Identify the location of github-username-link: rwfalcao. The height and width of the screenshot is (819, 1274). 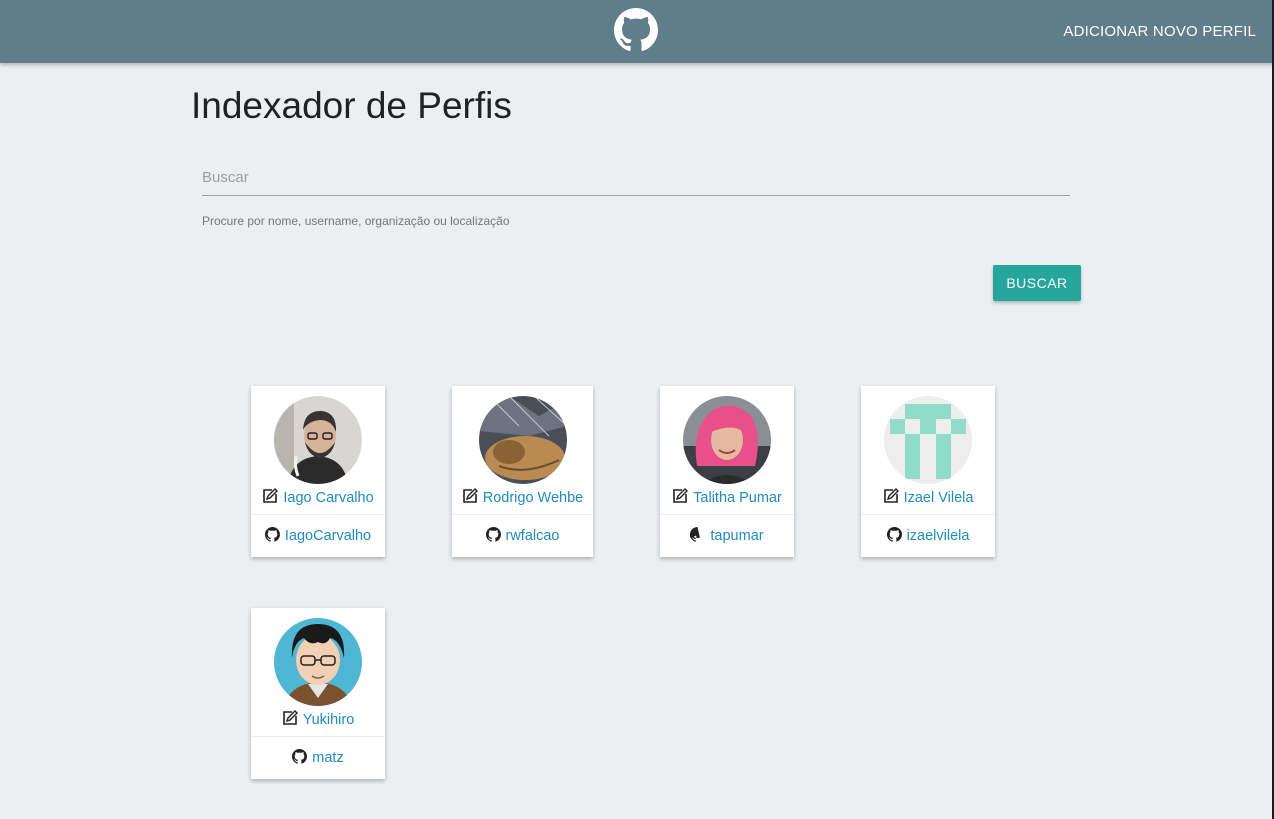
(533, 536).